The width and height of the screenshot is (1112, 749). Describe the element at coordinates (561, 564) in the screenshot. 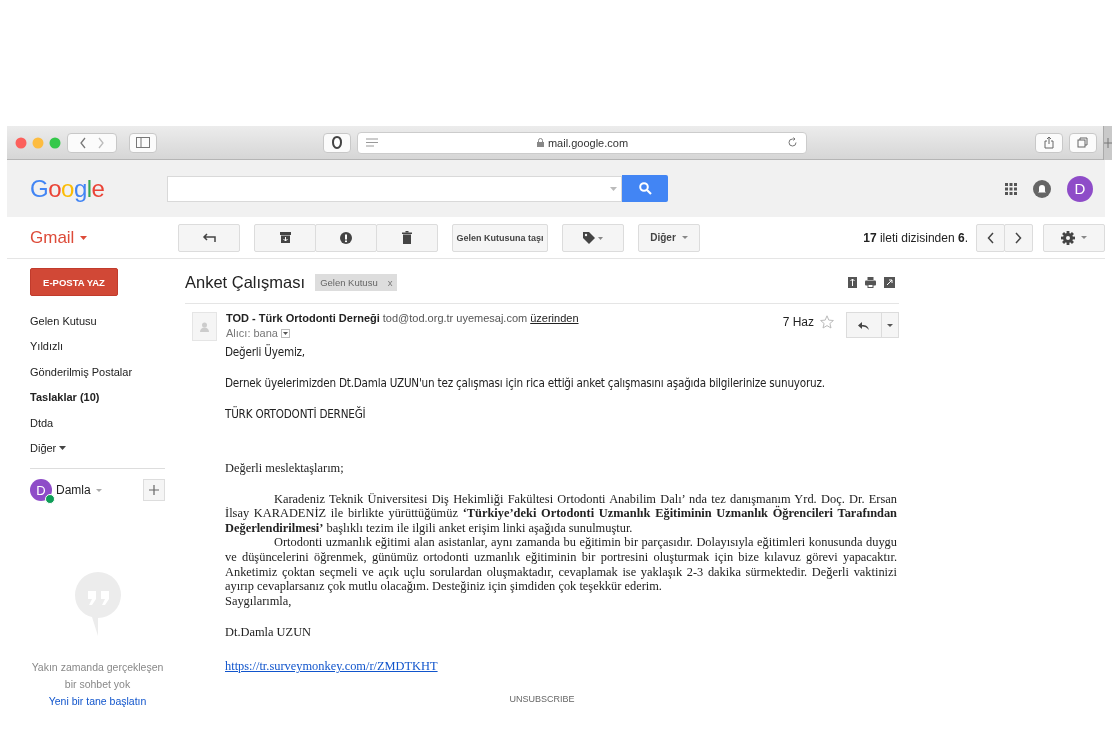

I see `letter-paragraph: Ortodonti uzmanlık eğitimi alan asistanlar, aynı zamanda bu eğitimin bir parçasıdır. Dolayısıyla eğitimleri konusunda duygu ve düşüncelerini öğrenmek, günümüz ortodonti uzmanlık eğitiminin bir portresini oluşturmak için bize kılavuz görevi yapacaktır. Anketimiz çoktan seçmeli ve açık uçlu sorulardan oluşmaktadır, cevaplamak ise yaklaşık 2-3 dakika sürmektedir. Değerli vaktinizi ayırıp cevaplarsanız çok mutlu olacağım. Desteğiniz için şimdiden çok teşekkür ederim.` at that location.